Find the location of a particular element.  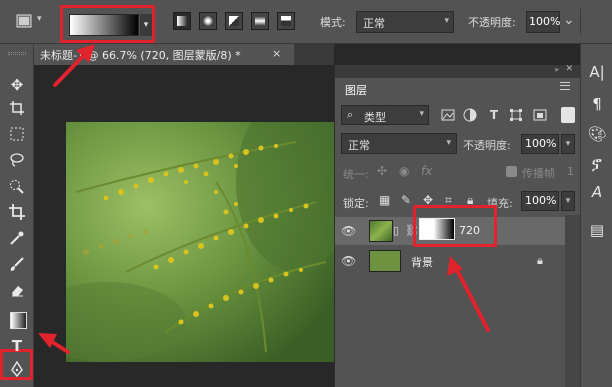

panel-scrollbar is located at coordinates (573, 301).